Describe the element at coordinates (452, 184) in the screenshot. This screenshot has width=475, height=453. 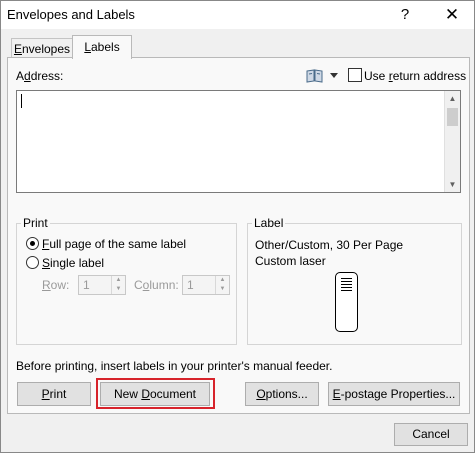
I see `scroll-down-arrow-icon: ▼` at that location.